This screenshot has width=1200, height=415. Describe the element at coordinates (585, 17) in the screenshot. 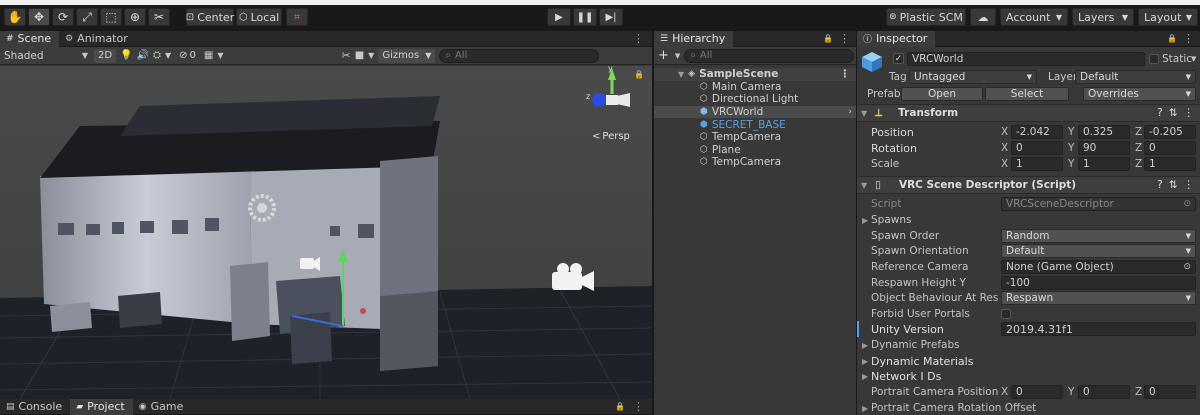

I see `pause-button: ❚❚` at that location.